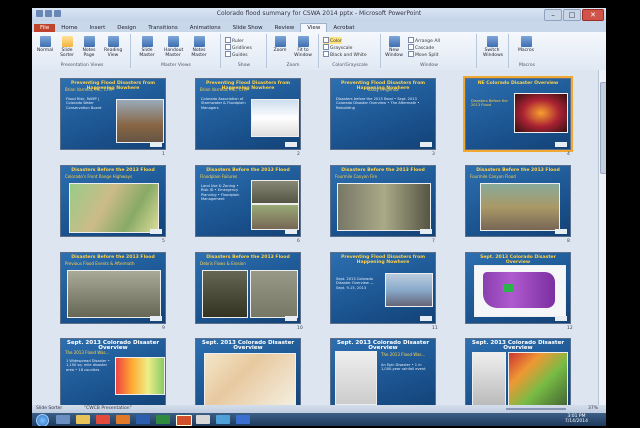  What do you see at coordinates (345, 54) in the screenshot?
I see `black-and-white-option: Black and White` at bounding box center [345, 54].